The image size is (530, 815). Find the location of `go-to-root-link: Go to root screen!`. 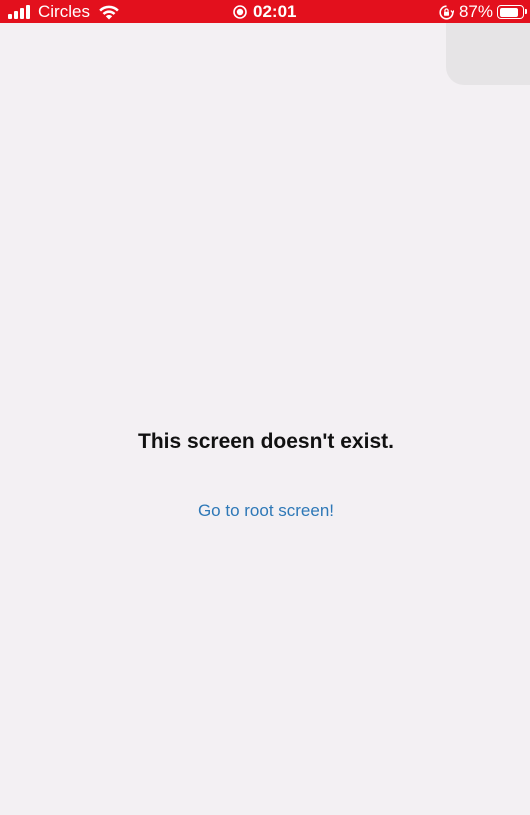

go-to-root-link: Go to root screen! is located at coordinates (265, 511).